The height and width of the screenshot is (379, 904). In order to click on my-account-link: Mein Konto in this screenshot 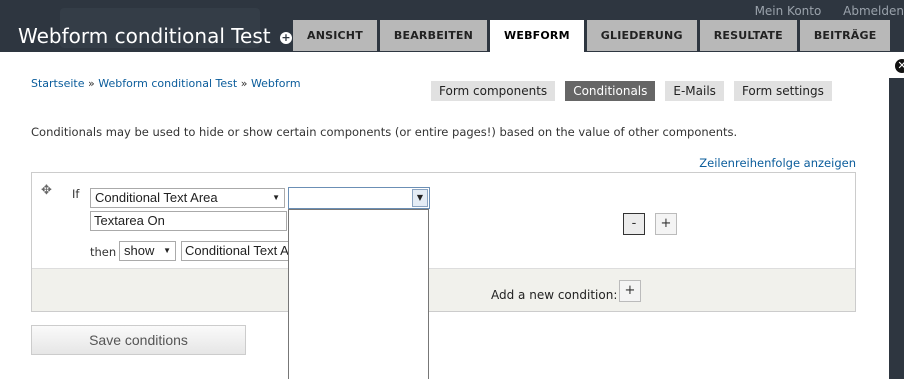, I will do `click(788, 11)`.